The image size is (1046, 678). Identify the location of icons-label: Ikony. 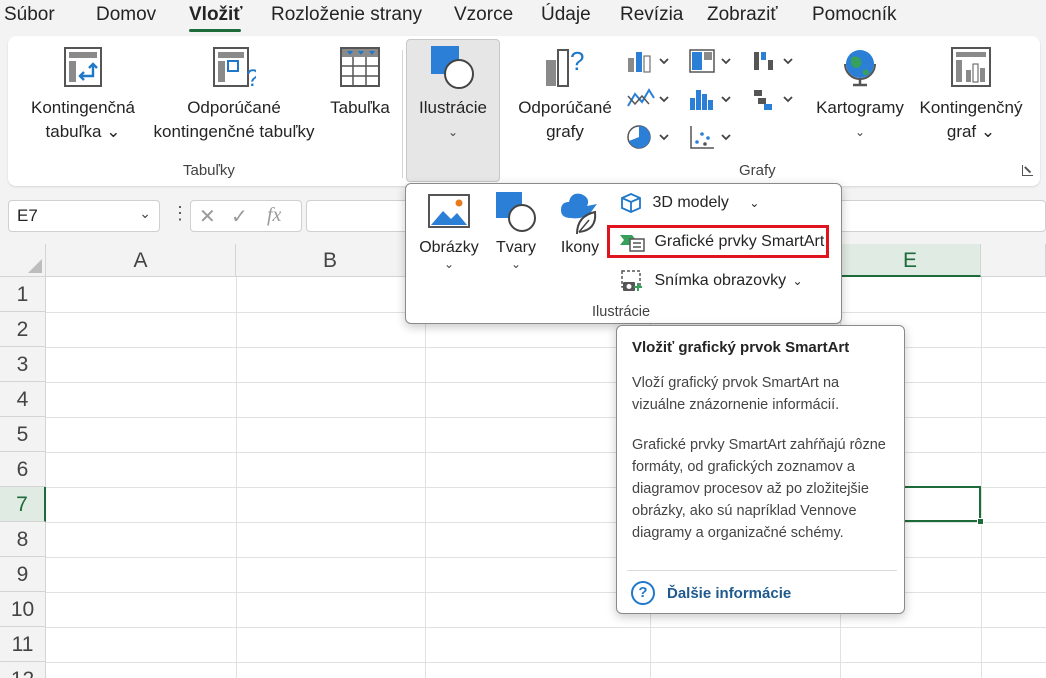
(580, 247).